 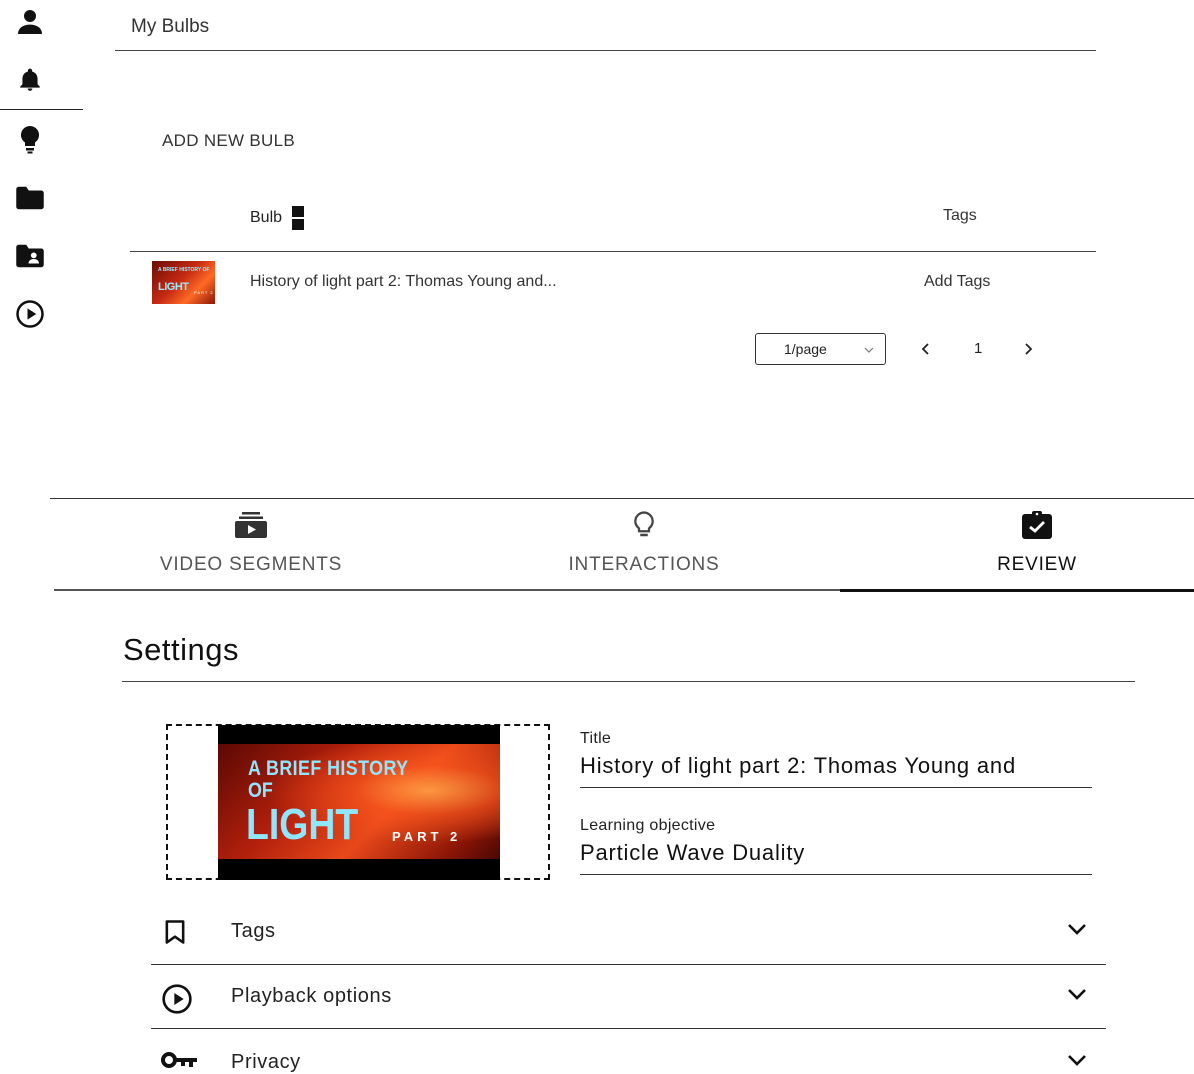 What do you see at coordinates (622, 498) in the screenshot?
I see `editor-divider` at bounding box center [622, 498].